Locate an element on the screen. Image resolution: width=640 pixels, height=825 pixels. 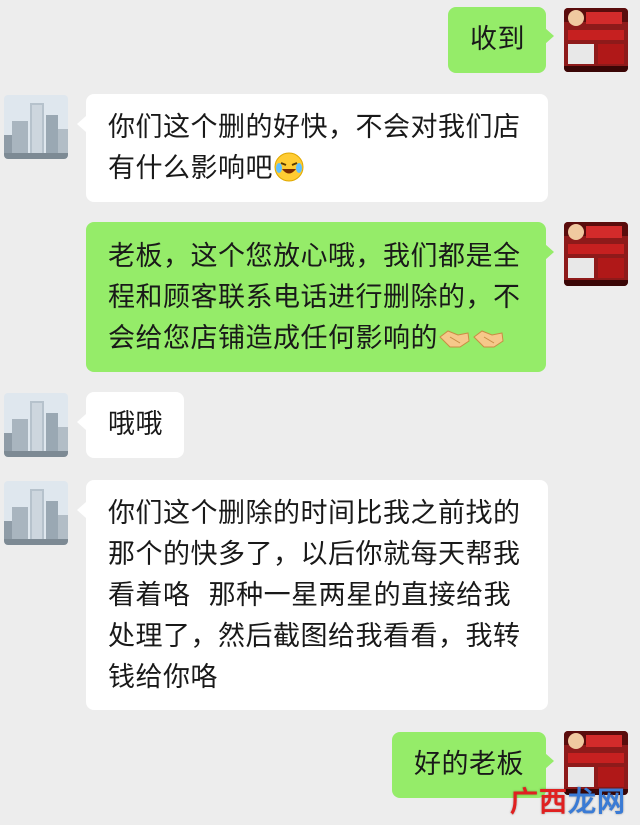
message-text: 程和顾客联系电话进行删除的，不 is located at coordinates (314, 297).